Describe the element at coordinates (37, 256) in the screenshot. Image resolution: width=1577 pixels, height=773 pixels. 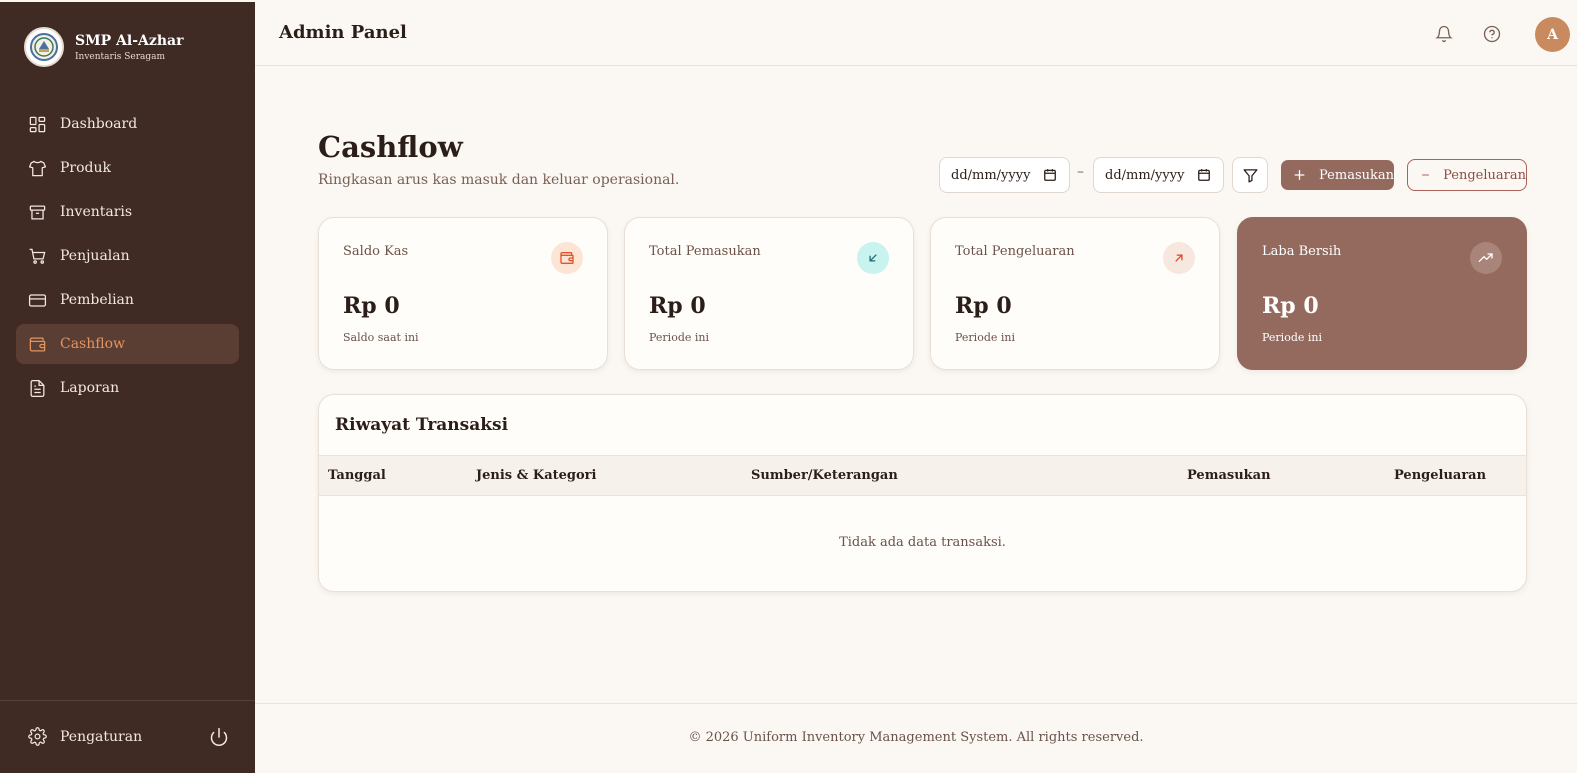
I see `cart-icon` at that location.